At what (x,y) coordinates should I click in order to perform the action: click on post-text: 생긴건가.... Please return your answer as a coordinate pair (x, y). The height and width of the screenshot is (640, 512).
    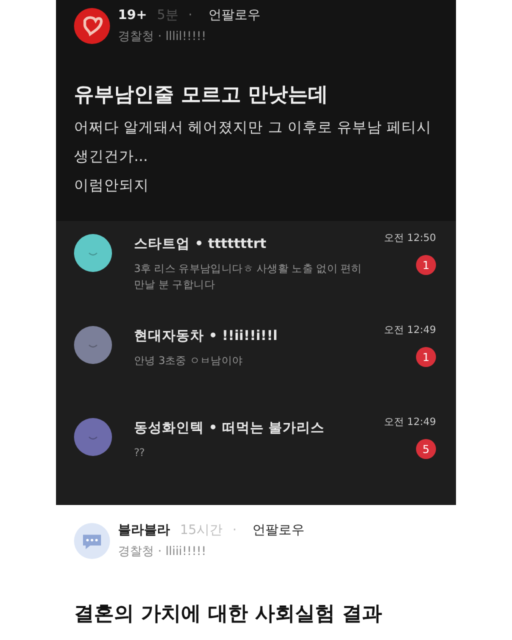
    Looking at the image, I should click on (111, 157).